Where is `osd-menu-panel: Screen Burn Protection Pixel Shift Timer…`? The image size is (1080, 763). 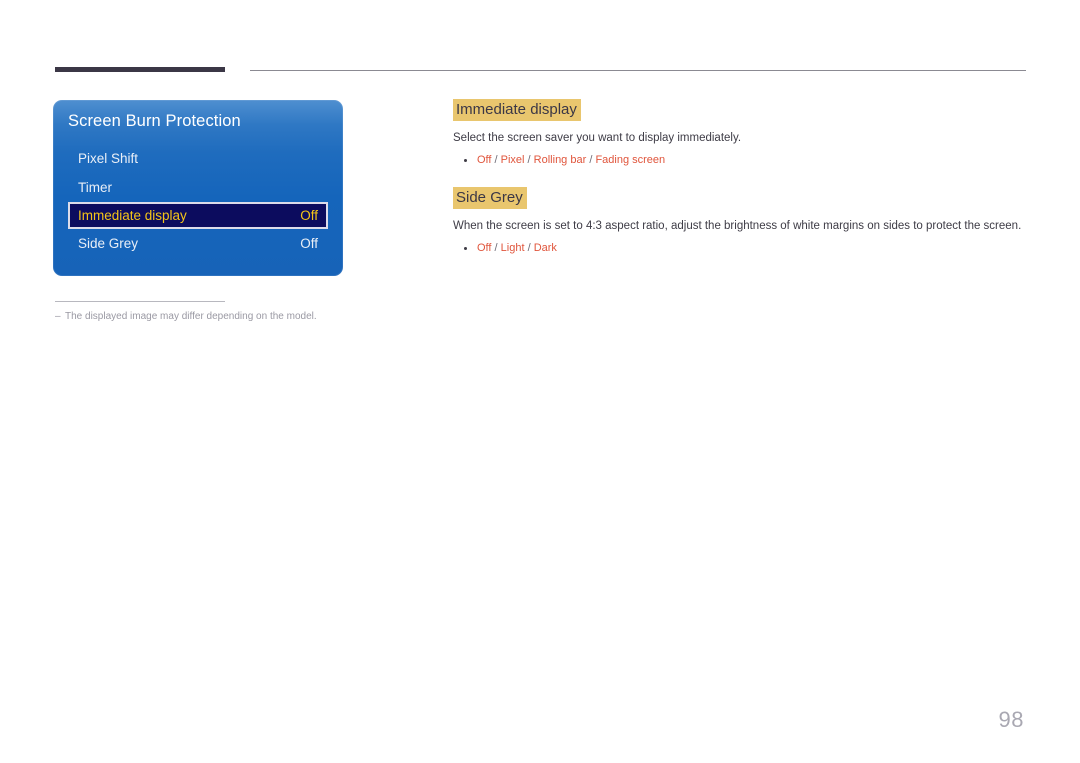 osd-menu-panel: Screen Burn Protection Pixel Shift Timer… is located at coordinates (198, 188).